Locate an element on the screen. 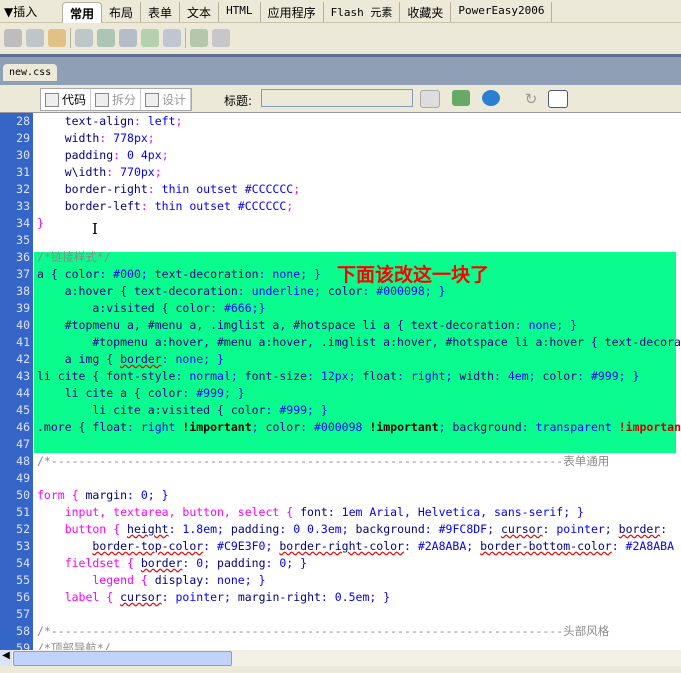 Image resolution: width=681 pixels, height=673 pixels. refresh-icon: ↻ is located at coordinates (531, 99).